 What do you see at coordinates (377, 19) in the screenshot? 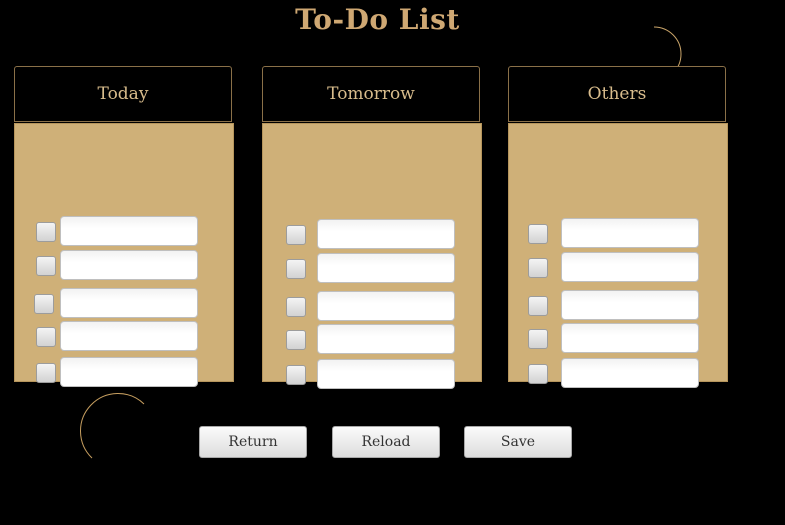
I see `page-title: To-Do List` at bounding box center [377, 19].